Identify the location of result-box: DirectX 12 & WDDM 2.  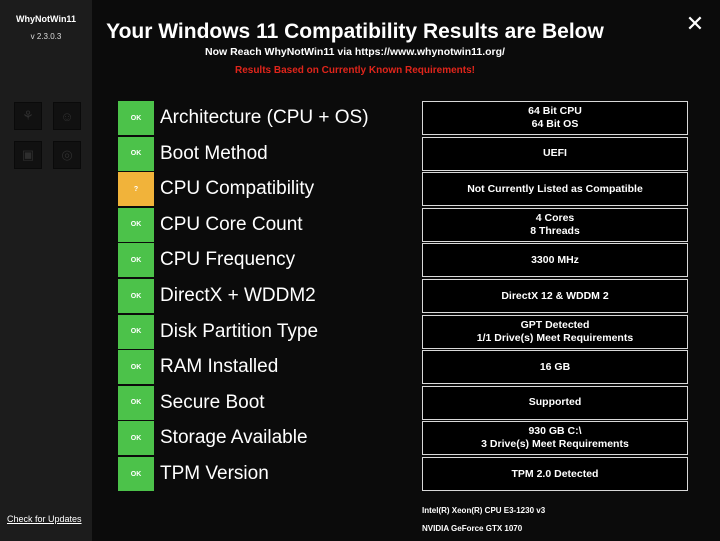
(555, 296).